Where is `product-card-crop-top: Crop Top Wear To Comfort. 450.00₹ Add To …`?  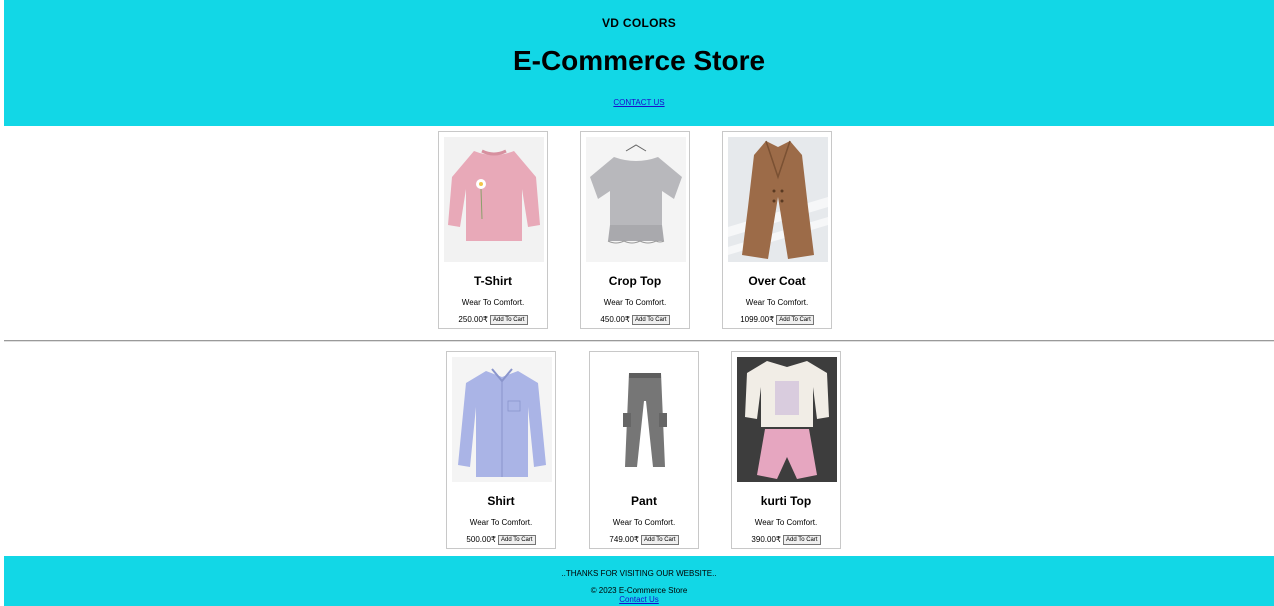
product-card-crop-top: Crop Top Wear To Comfort. 450.00₹ Add To … is located at coordinates (635, 230).